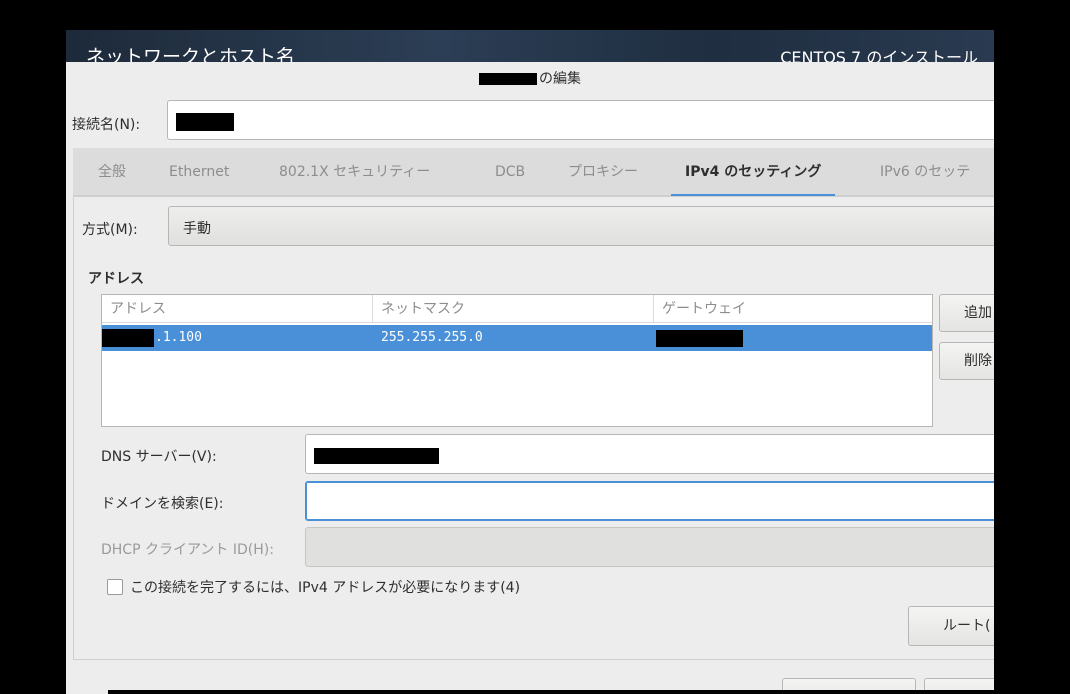 The height and width of the screenshot is (694, 1070). What do you see at coordinates (1032, 347) in the screenshot?
I see `screen-edge-right` at bounding box center [1032, 347].